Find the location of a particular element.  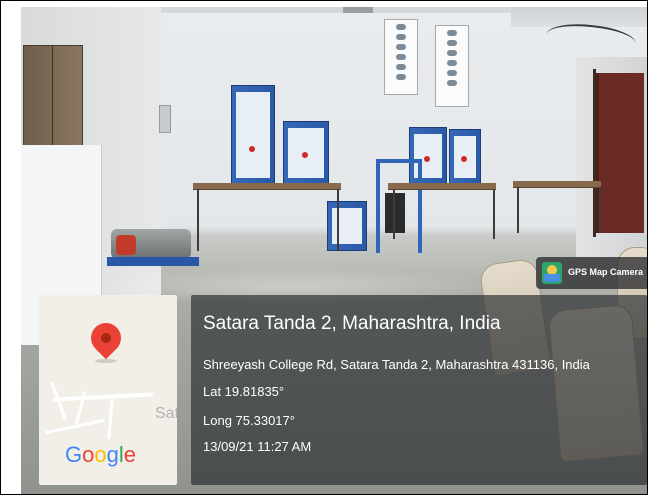

map-pin-icon is located at coordinates (106, 338).